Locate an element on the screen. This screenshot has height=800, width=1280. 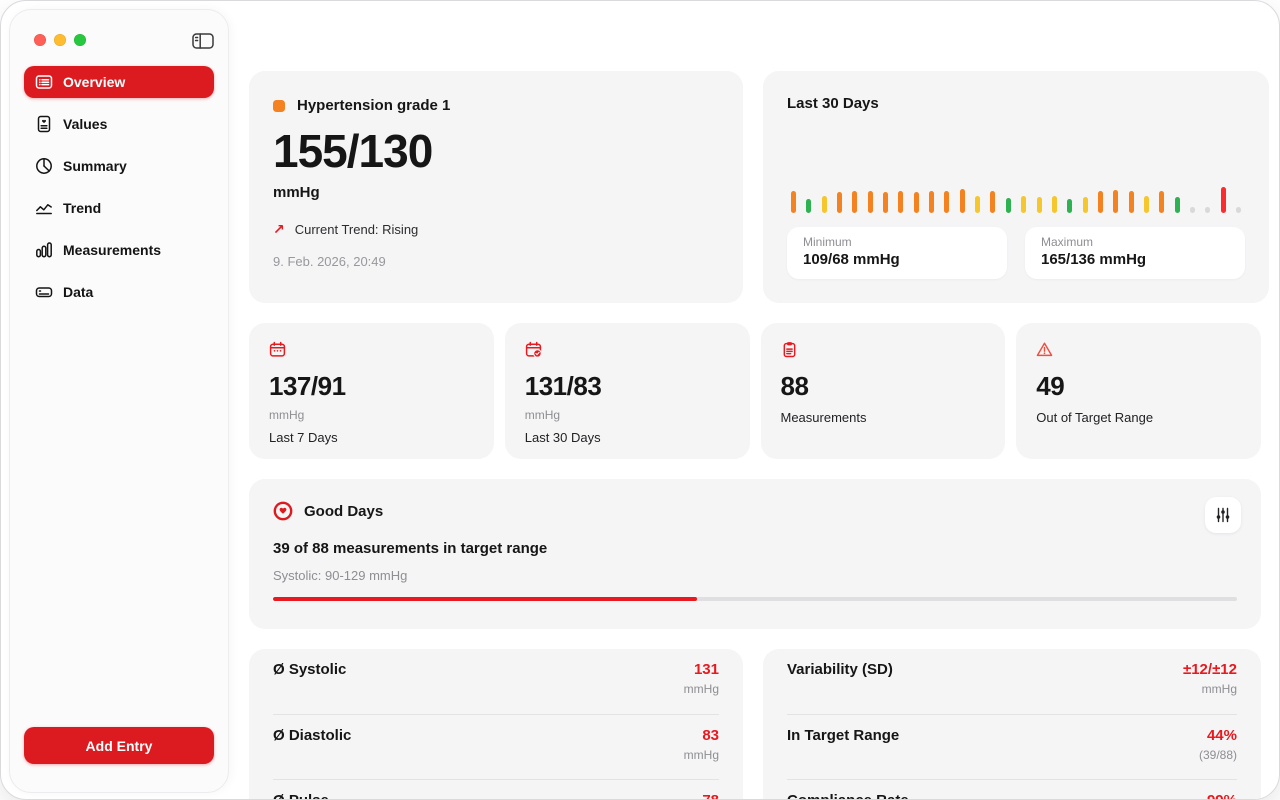
sidebar-item-label: Measurements is located at coordinates (112, 250).